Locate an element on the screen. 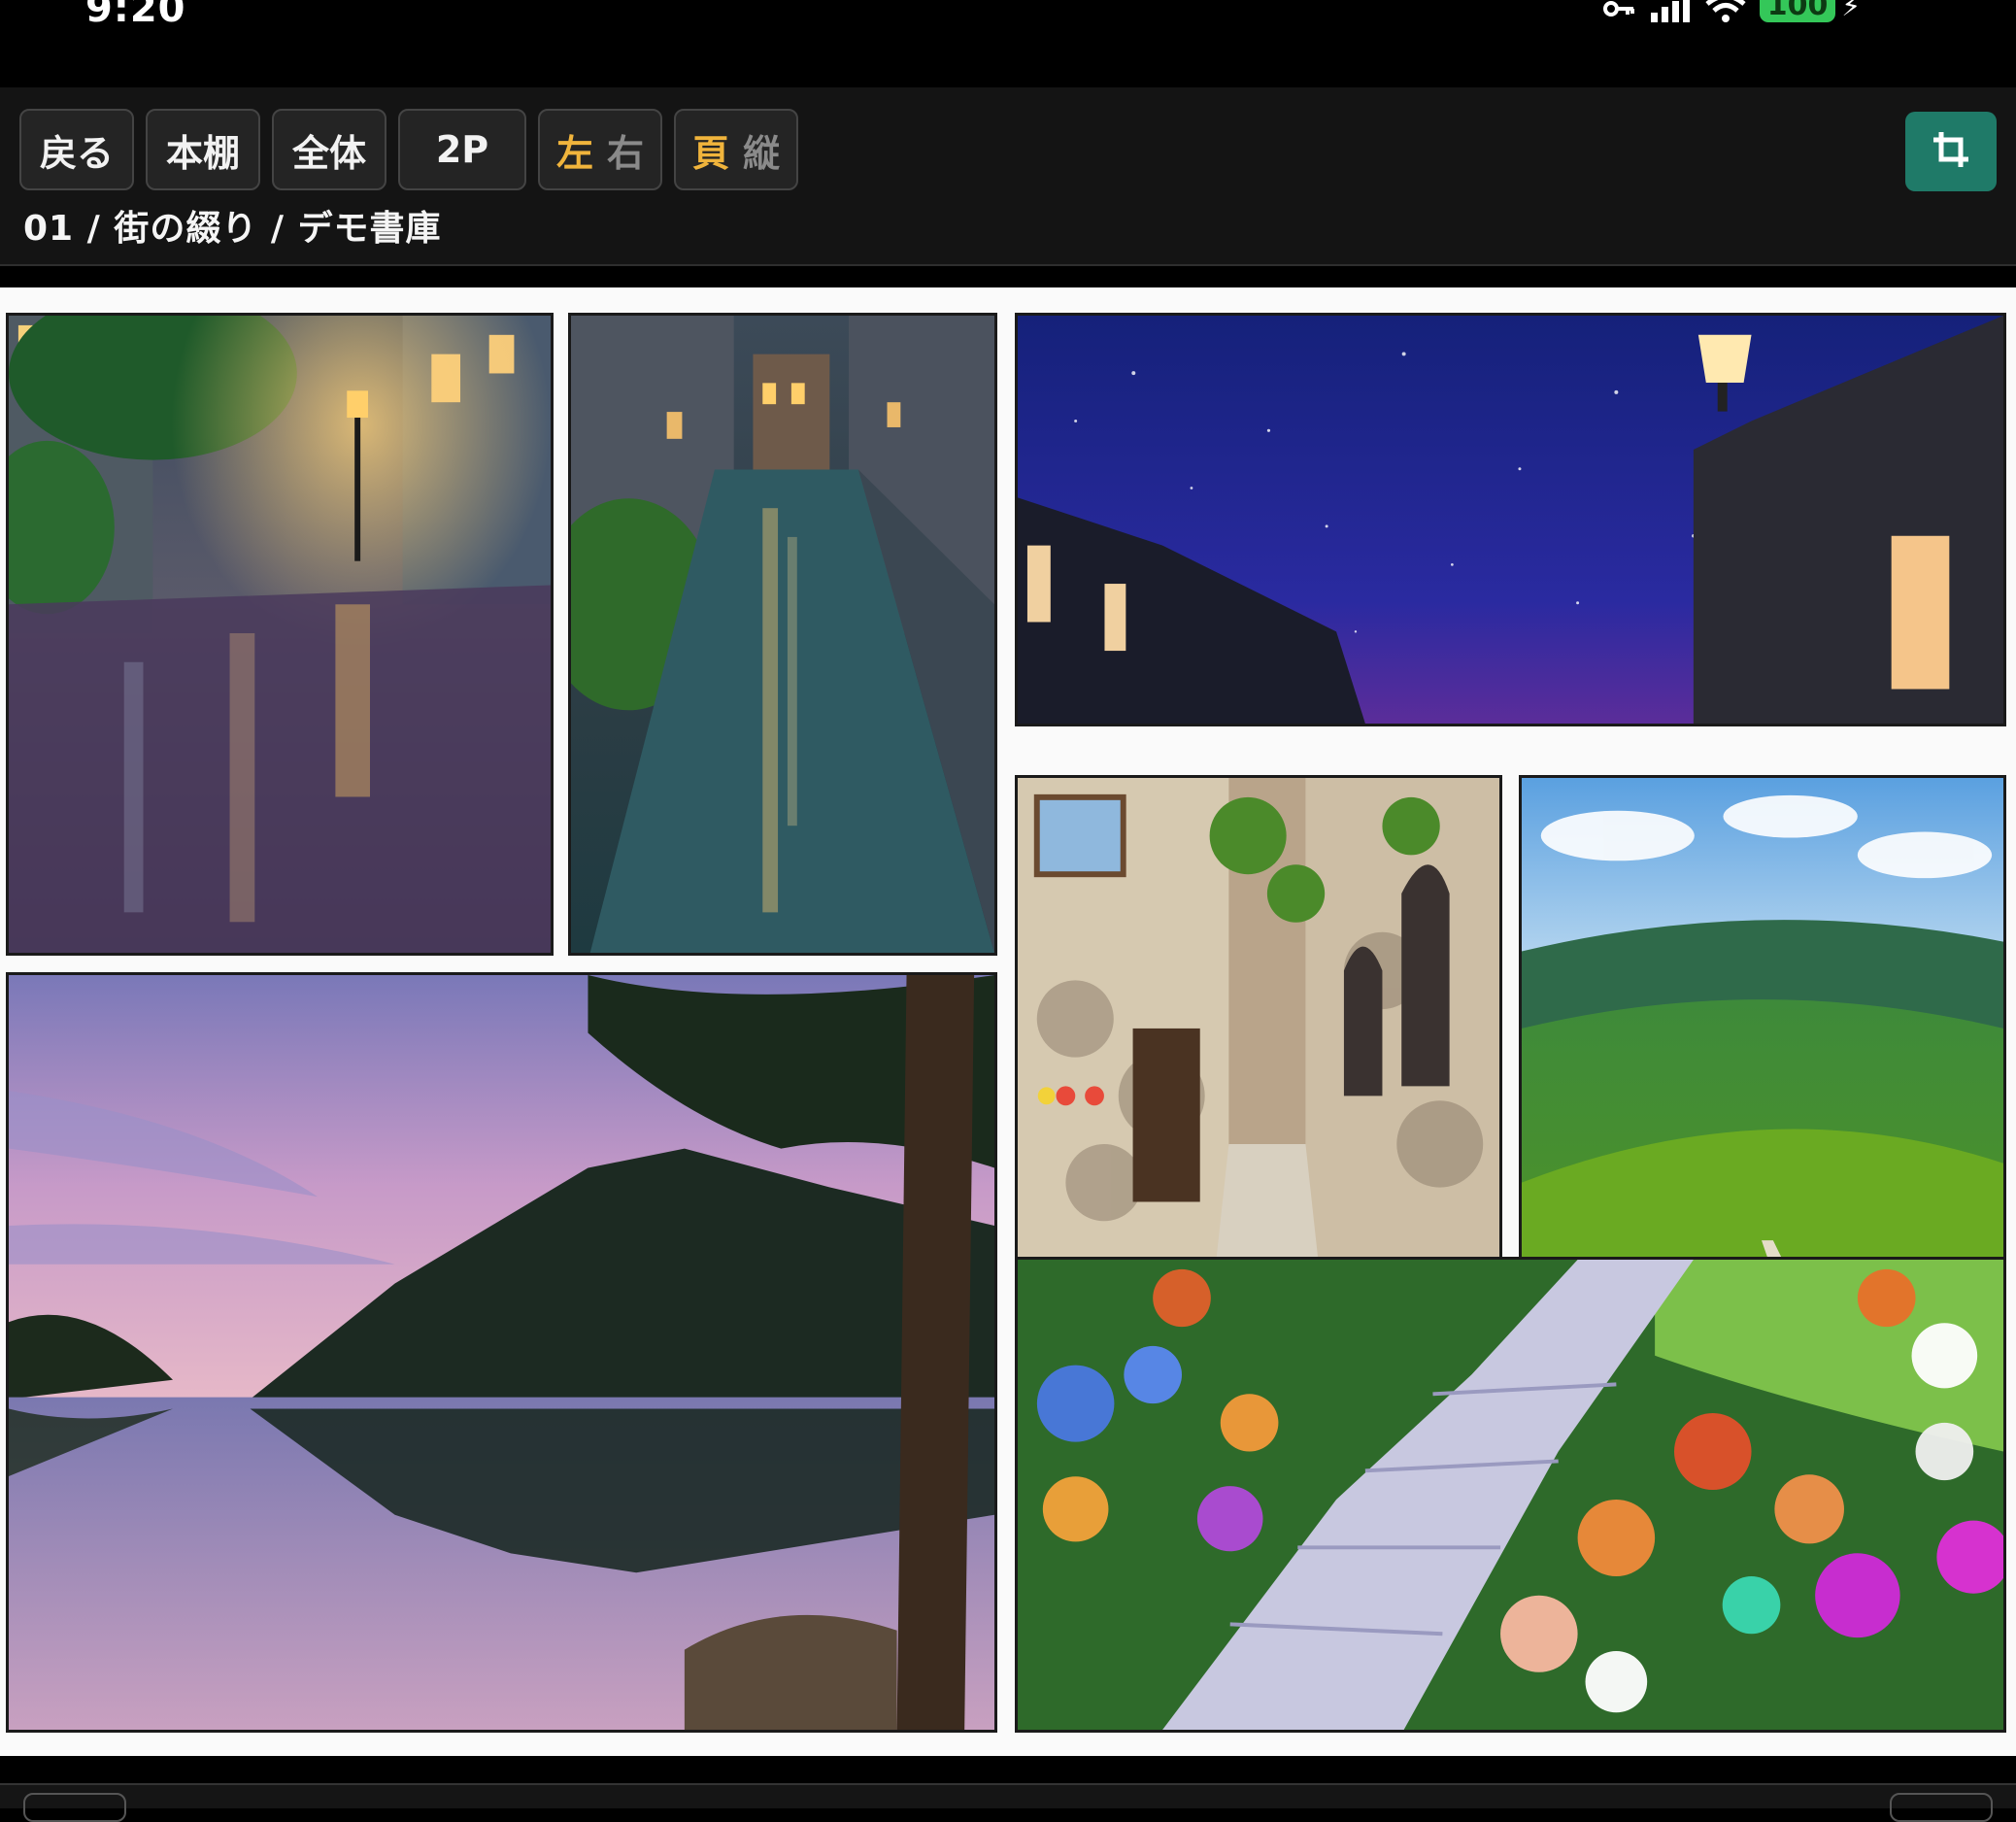  direction-right-label: 右 is located at coordinates (626, 153).